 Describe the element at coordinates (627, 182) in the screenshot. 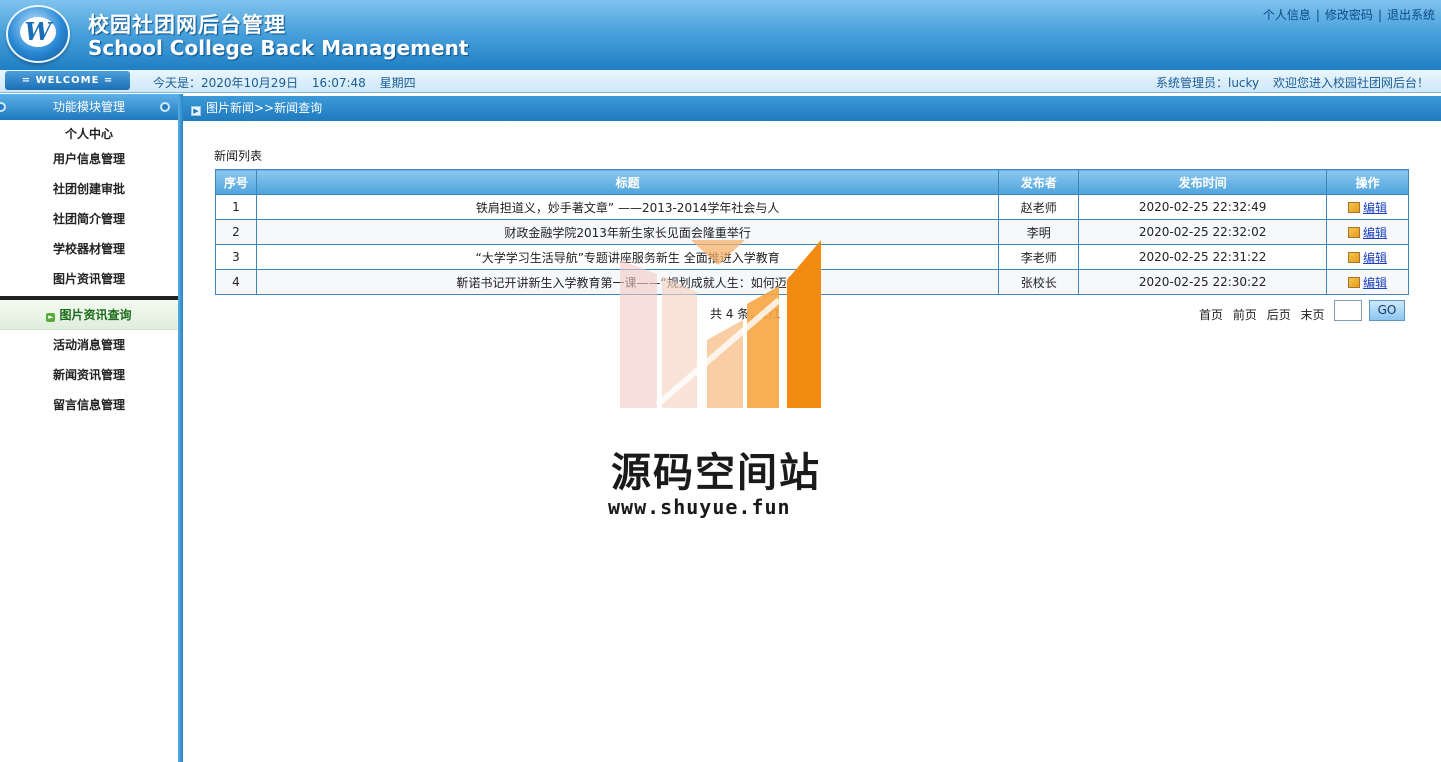

I see `col-header-title: 标题` at that location.